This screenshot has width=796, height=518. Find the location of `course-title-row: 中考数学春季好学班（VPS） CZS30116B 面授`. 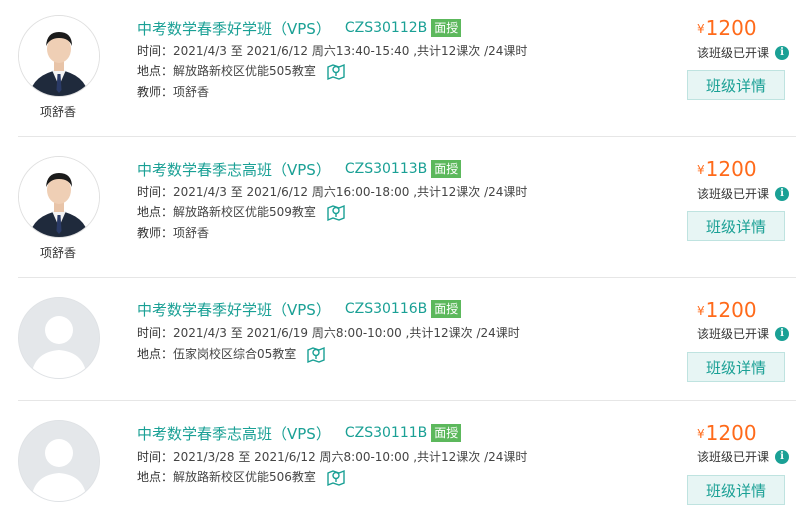

course-title-row: 中考数学春季好学班（VPS） CZS30116B 面授 is located at coordinates (299, 309).